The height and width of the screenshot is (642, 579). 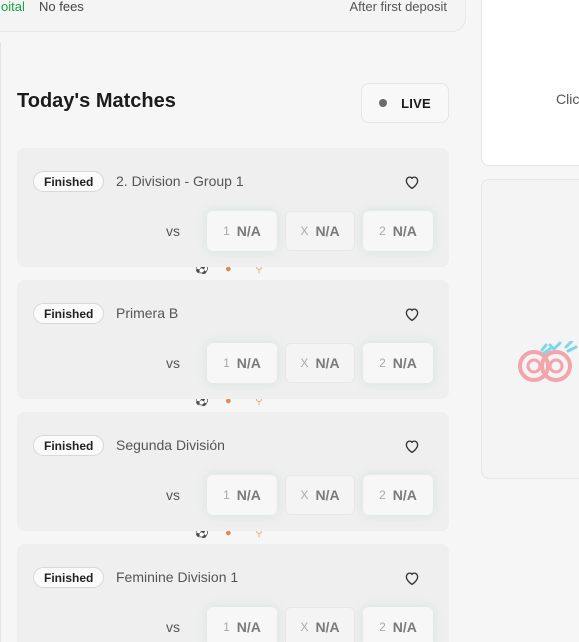 What do you see at coordinates (398, 7) in the screenshot?
I see `promo-deposit-label: After first deposit` at bounding box center [398, 7].